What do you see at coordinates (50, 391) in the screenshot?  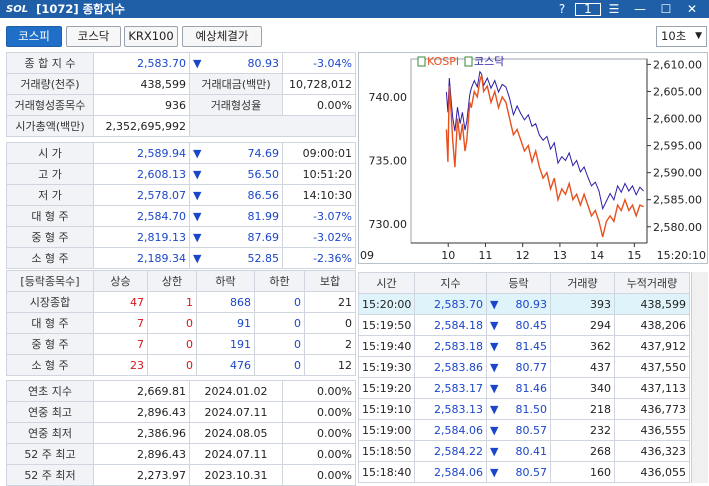 I see `yearly-cell: 연초 지수` at bounding box center [50, 391].